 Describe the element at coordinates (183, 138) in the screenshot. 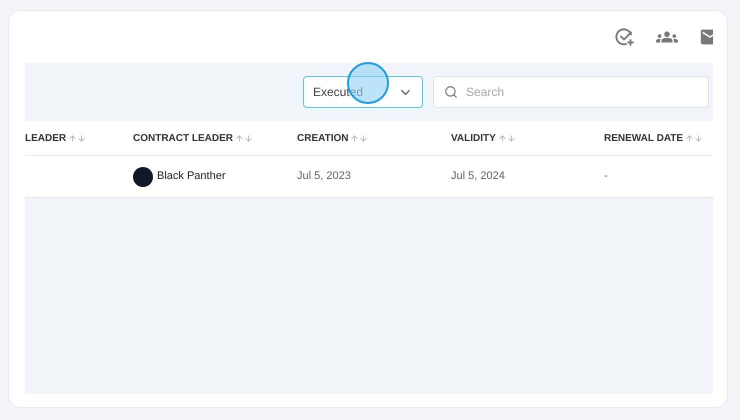

I see `column-header: CONTRACT LEADER` at that location.